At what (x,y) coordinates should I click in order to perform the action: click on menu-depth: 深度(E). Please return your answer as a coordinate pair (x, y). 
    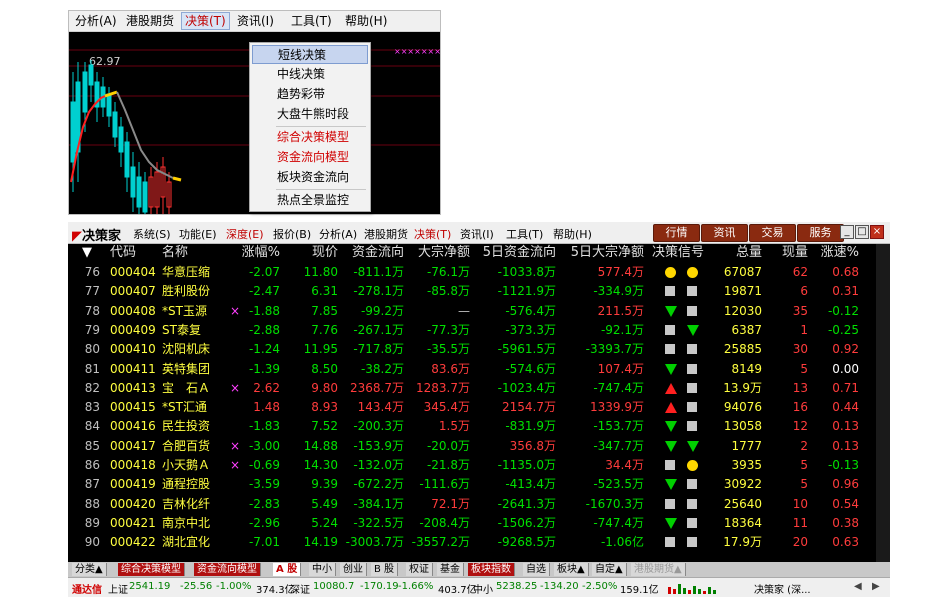
    Looking at the image, I should click on (245, 234).